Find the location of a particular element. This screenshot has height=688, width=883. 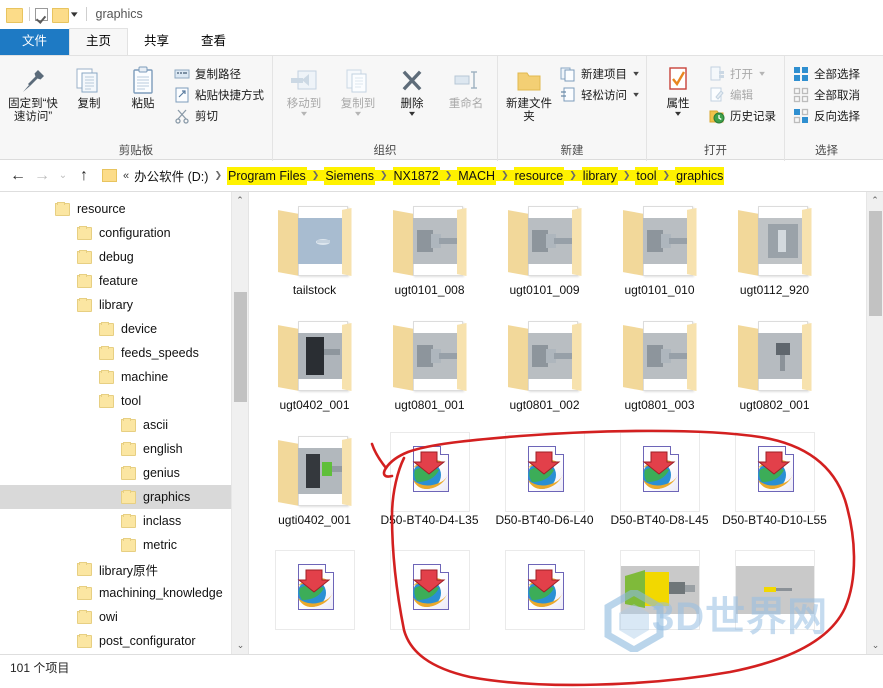

invert-selection-button: 反向选择 is located at coordinates (826, 115).